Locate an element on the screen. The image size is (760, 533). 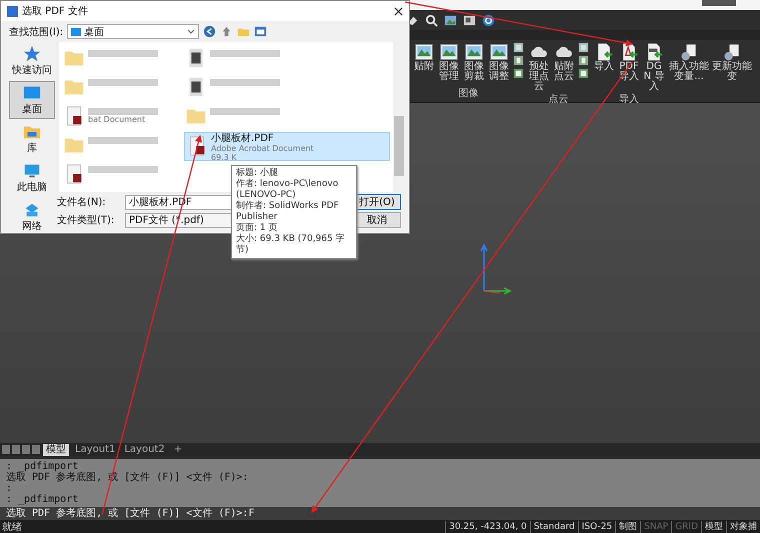
file-type: bat Document is located at coordinates (117, 119).